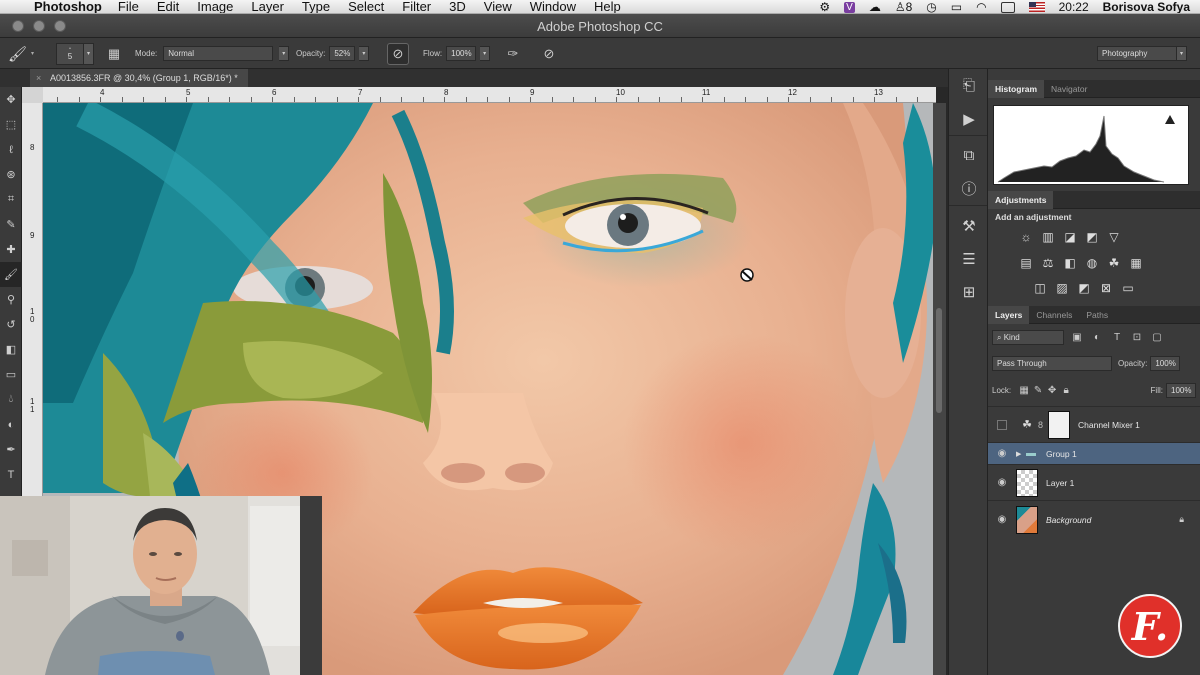 The width and height of the screenshot is (1200, 675). What do you see at coordinates (68, 6) in the screenshot?
I see `app-menu: Photoshop` at bounding box center [68, 6].